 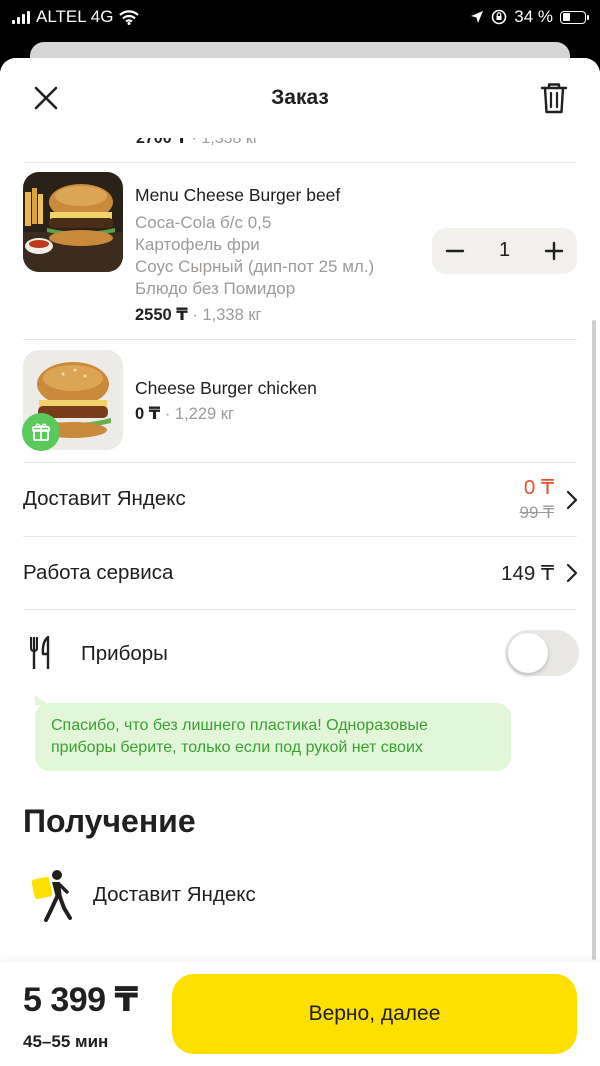 I want to click on location-icon, so click(x=477, y=17).